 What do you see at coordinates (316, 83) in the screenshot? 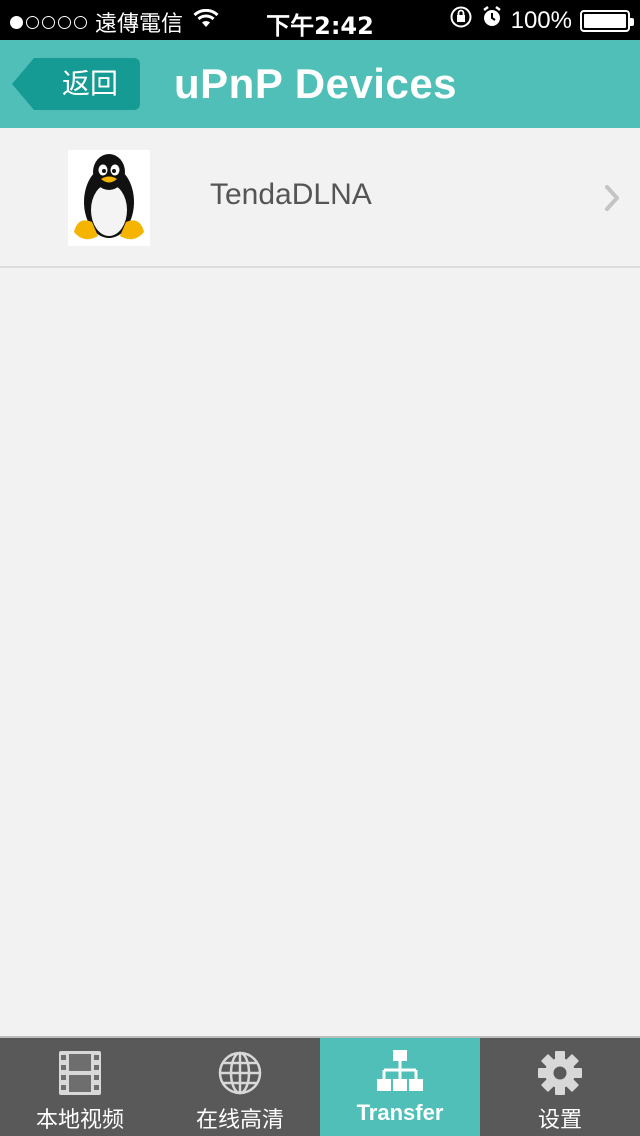
I see `page-title: uPnP Devices` at bounding box center [316, 83].